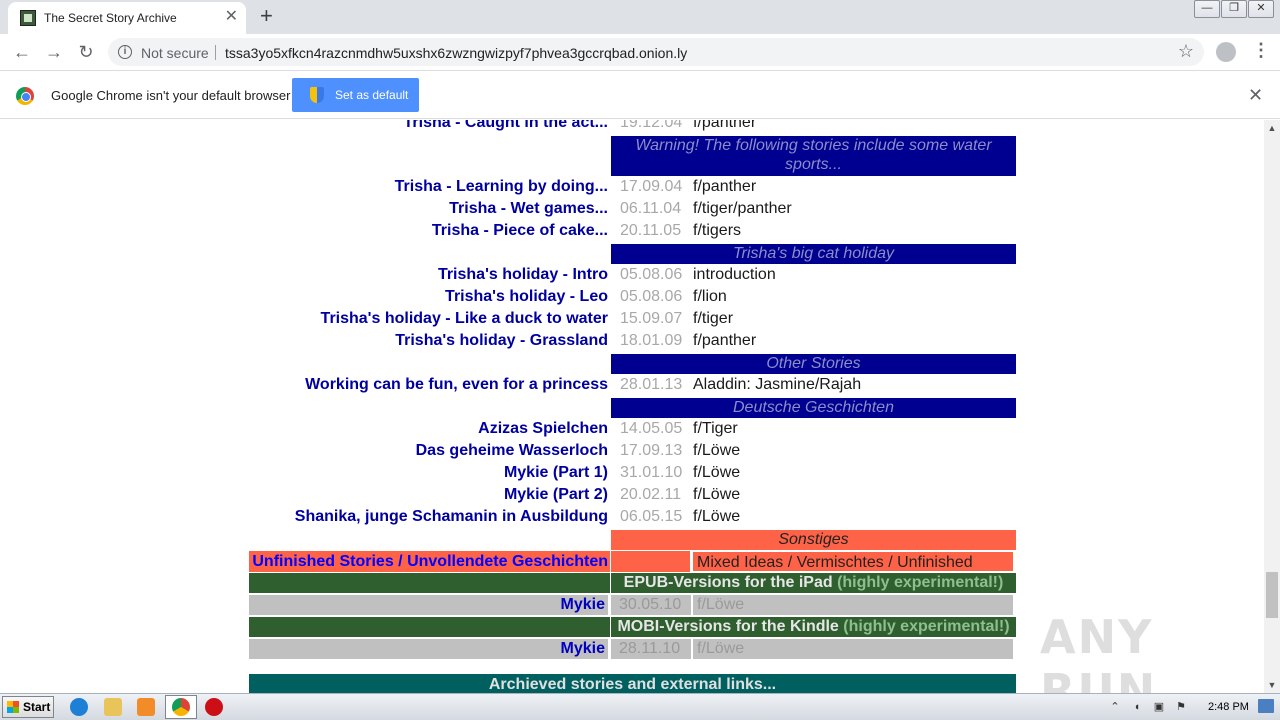  I want to click on minimize-button: —, so click(1207, 9).